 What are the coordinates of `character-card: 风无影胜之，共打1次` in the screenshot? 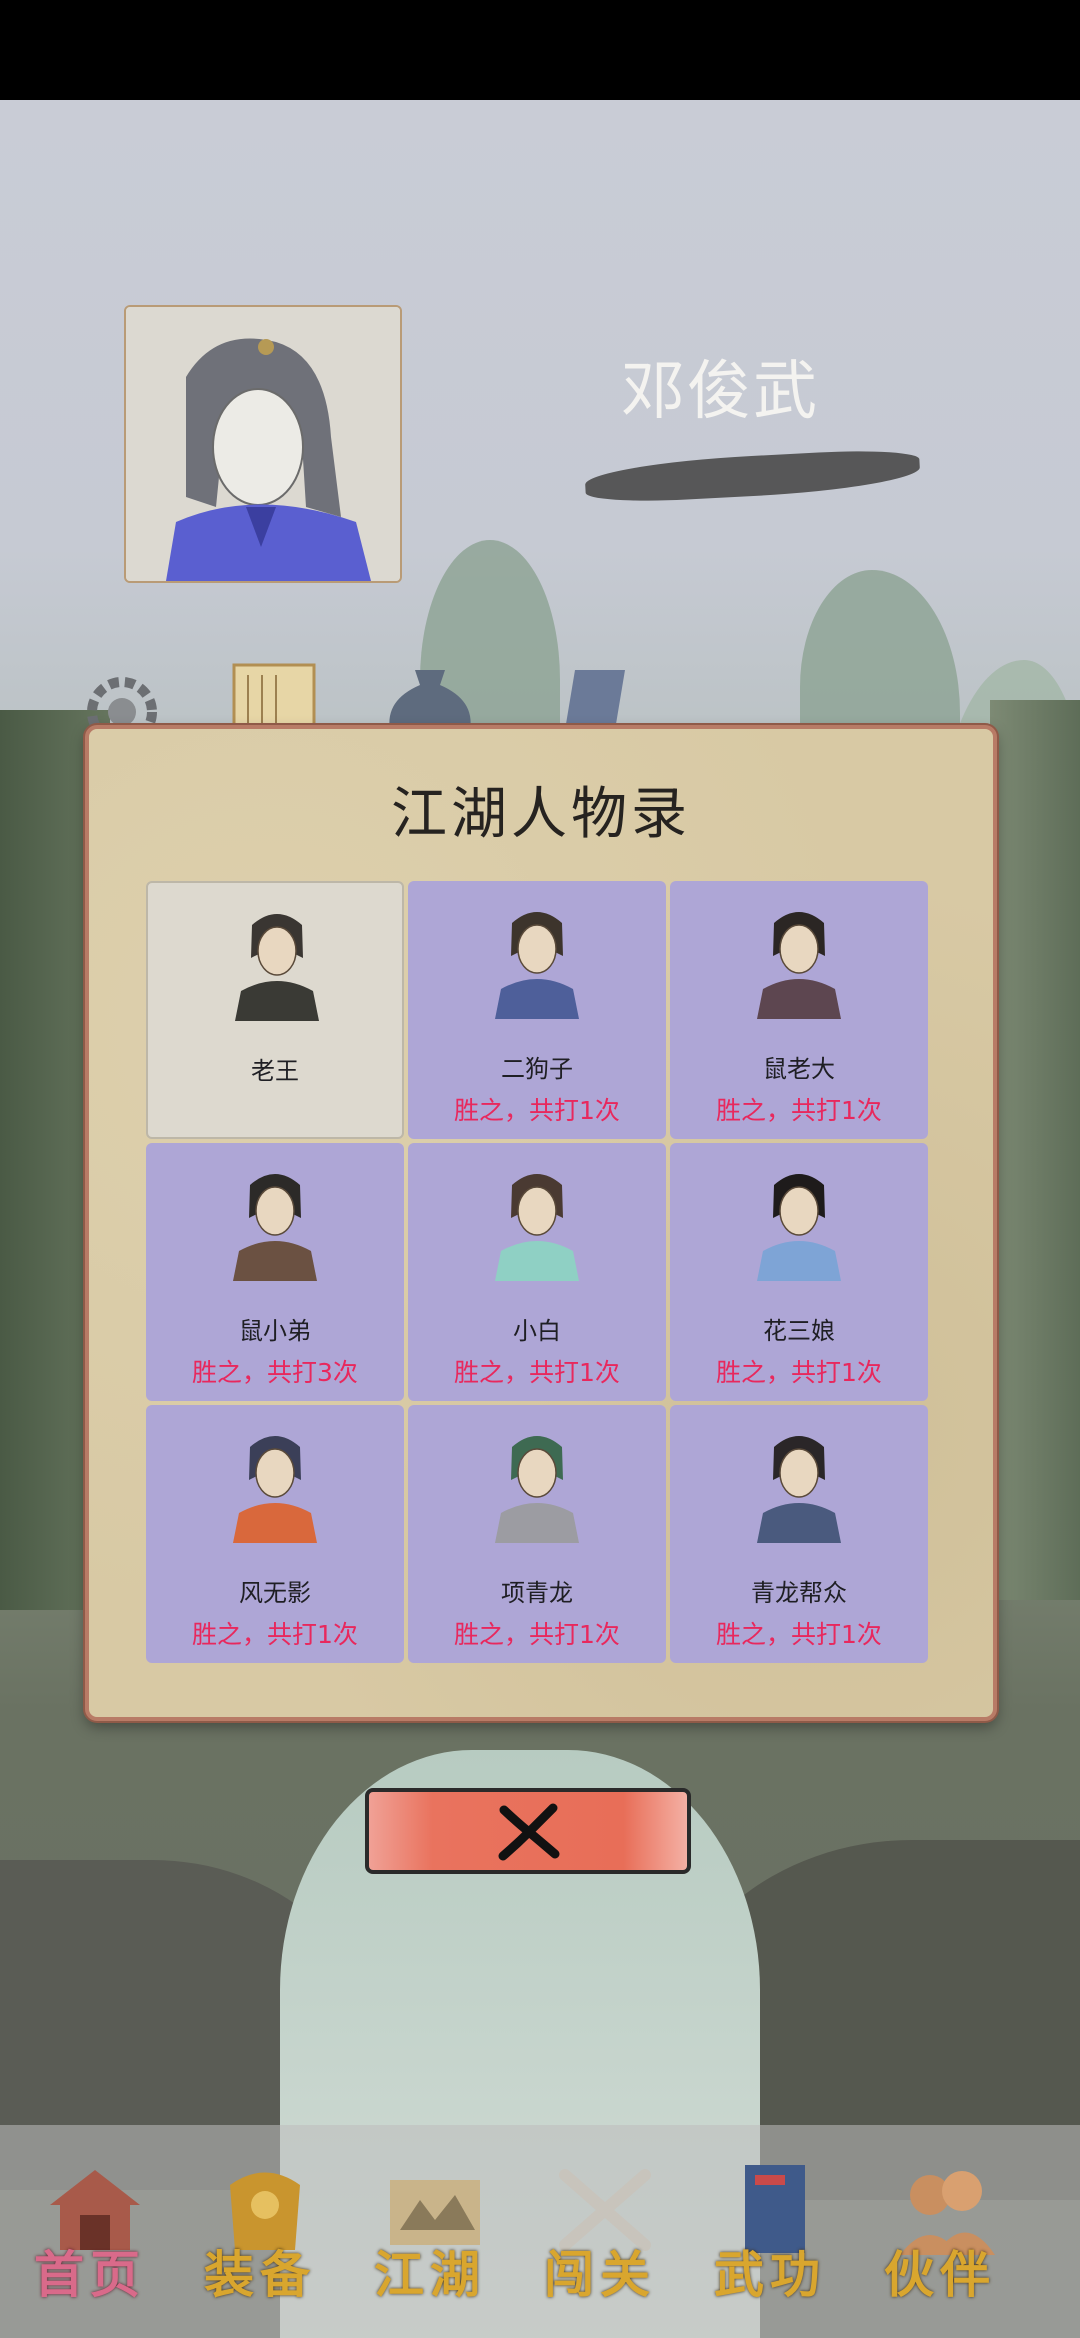 It's located at (275, 1534).